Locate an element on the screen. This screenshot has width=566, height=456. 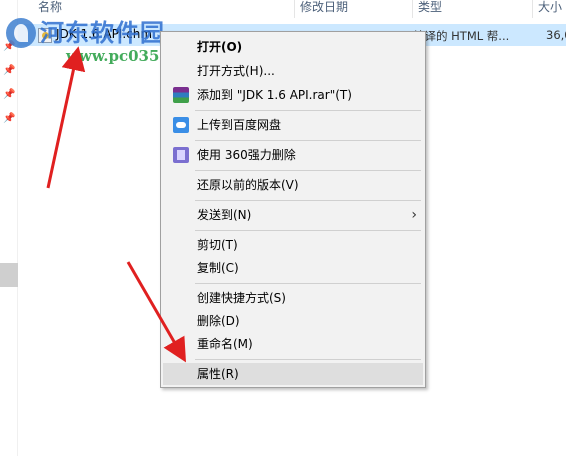
menu-item-label: 剪切(T) is located at coordinates (217, 245).